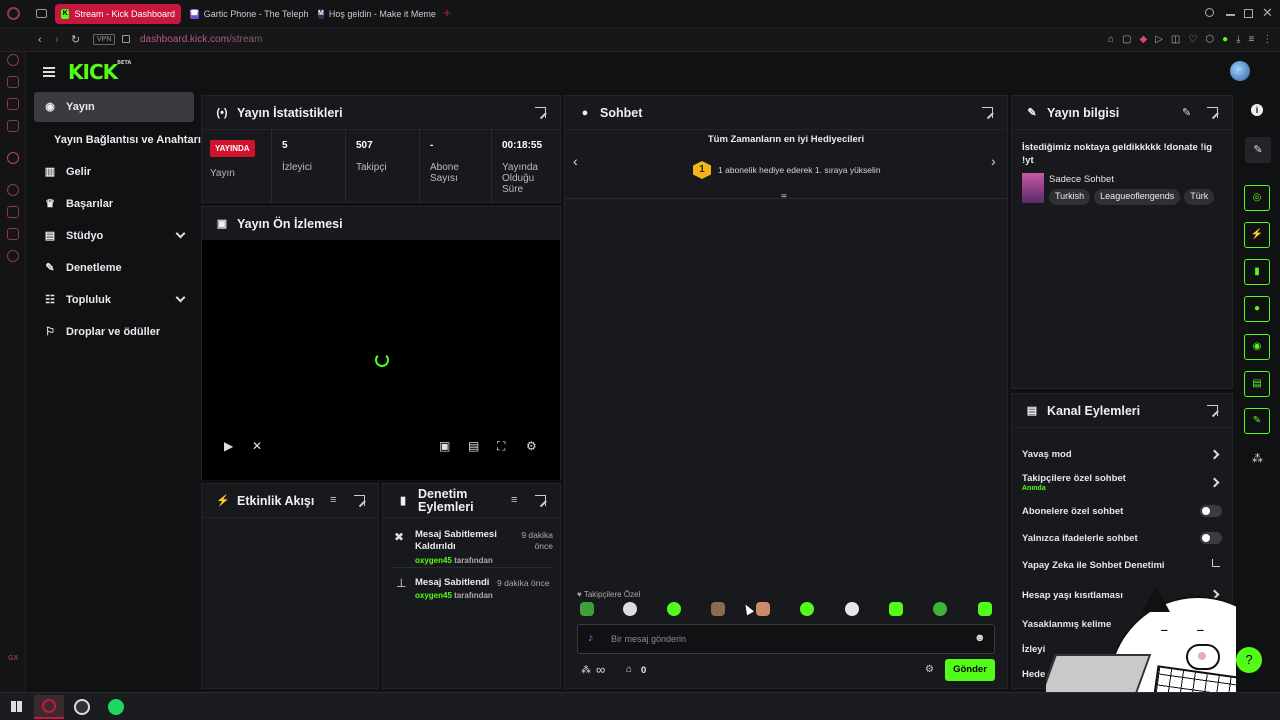 The height and width of the screenshot is (720, 1280). Describe the element at coordinates (1257, 235) in the screenshot. I see `activity-widget-icon: ⚡` at that location.